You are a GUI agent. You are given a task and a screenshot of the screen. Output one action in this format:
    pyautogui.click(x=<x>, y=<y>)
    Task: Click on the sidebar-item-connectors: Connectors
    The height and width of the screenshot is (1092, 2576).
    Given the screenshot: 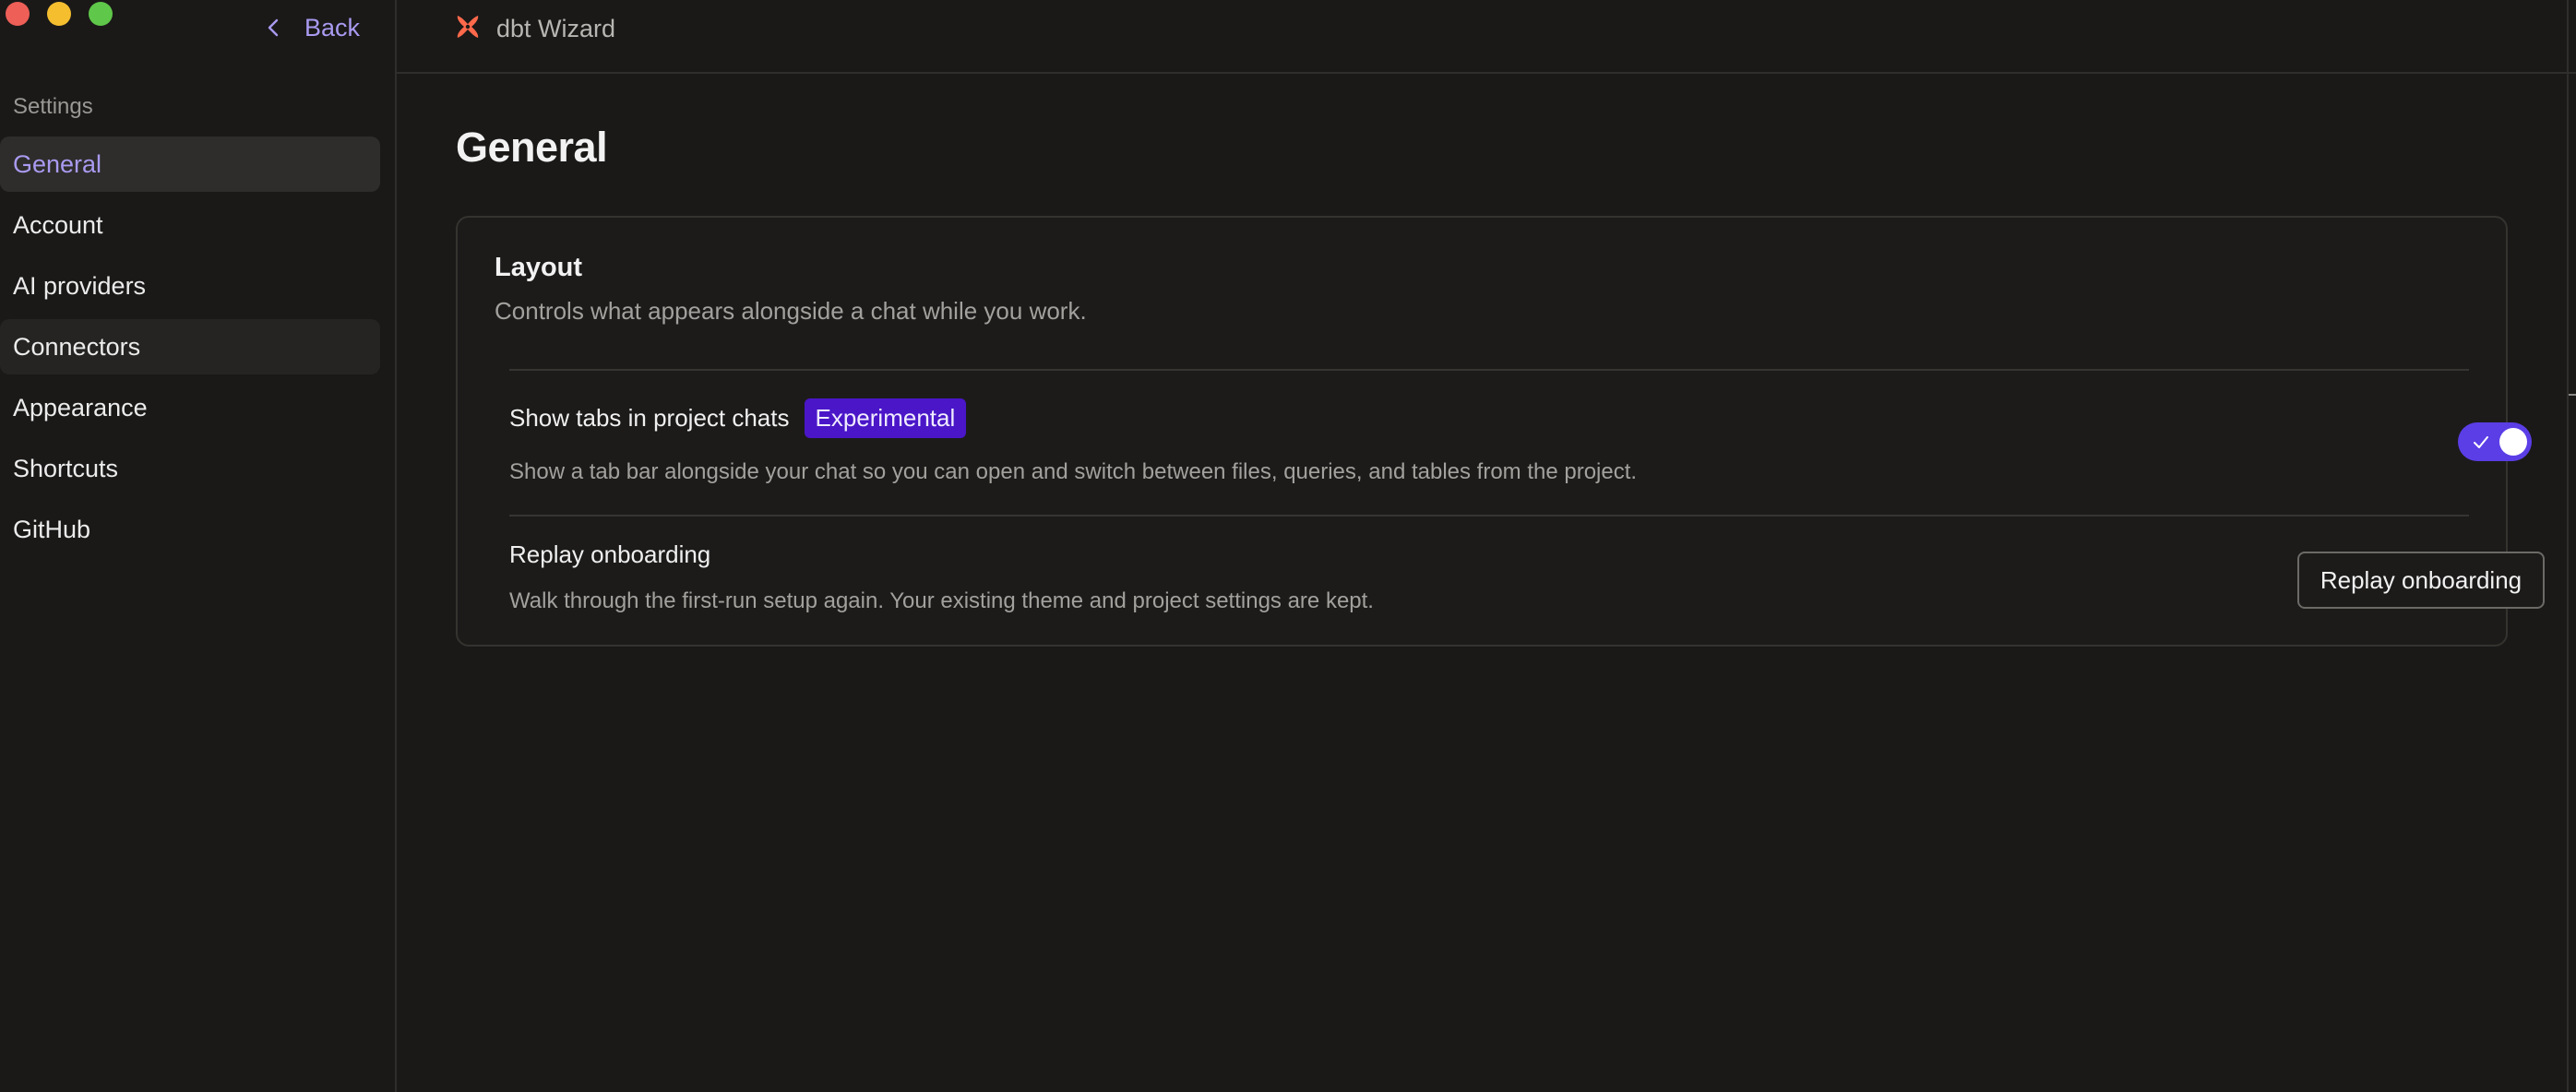 What is the action you would take?
    pyautogui.click(x=190, y=346)
    